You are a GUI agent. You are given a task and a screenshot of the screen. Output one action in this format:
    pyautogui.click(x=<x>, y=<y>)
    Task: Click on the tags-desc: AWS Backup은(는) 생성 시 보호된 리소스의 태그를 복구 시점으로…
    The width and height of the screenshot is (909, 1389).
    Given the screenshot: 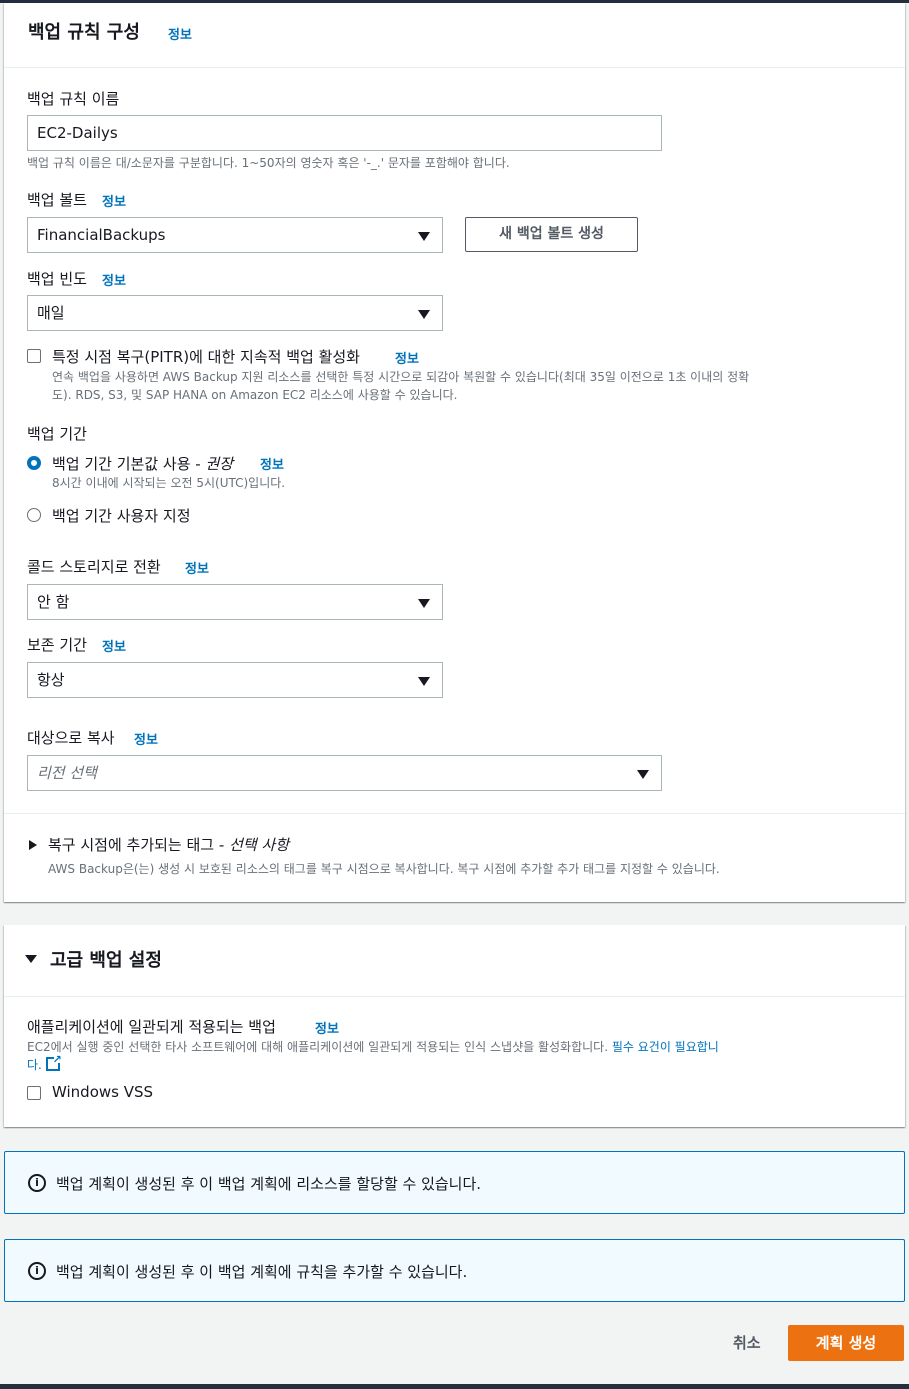 What is the action you would take?
    pyautogui.click(x=384, y=869)
    